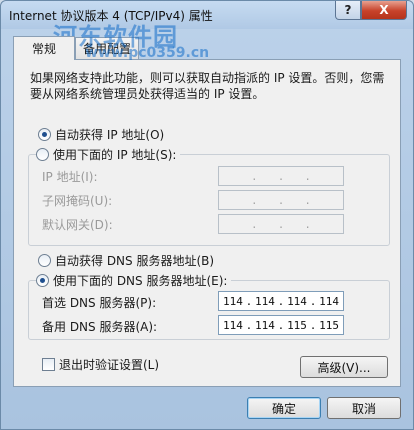 Image resolution: width=414 pixels, height=430 pixels. I want to click on help-button: ?, so click(348, 10).